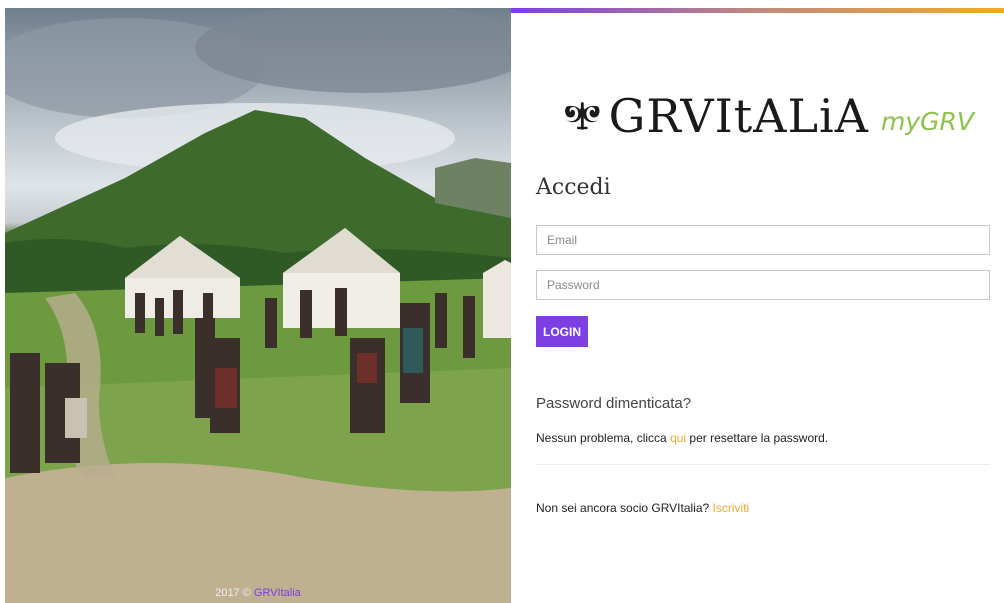  What do you see at coordinates (763, 240) in the screenshot?
I see `email-field` at bounding box center [763, 240].